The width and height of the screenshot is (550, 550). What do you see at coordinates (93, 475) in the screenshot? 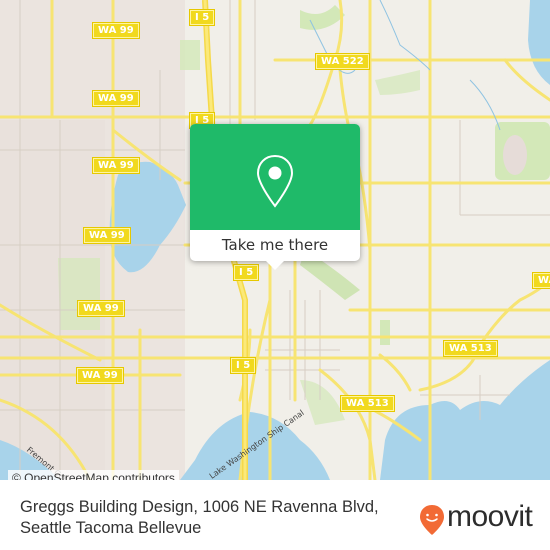
I see `map-attribution: © OpenStreetMap contributors` at bounding box center [93, 475].